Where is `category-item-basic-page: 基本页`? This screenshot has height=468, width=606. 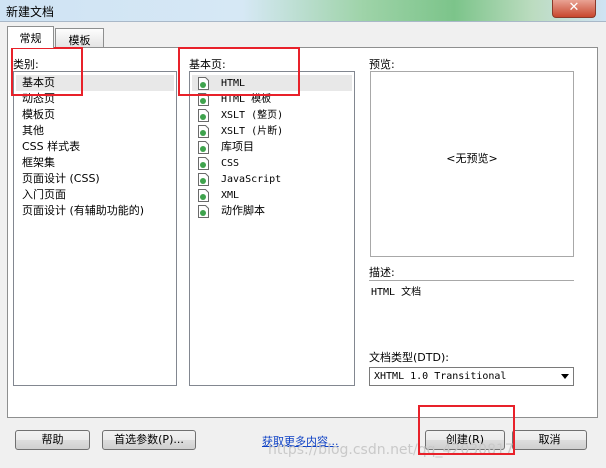 category-item-basic-page: 基本页 is located at coordinates (95, 83).